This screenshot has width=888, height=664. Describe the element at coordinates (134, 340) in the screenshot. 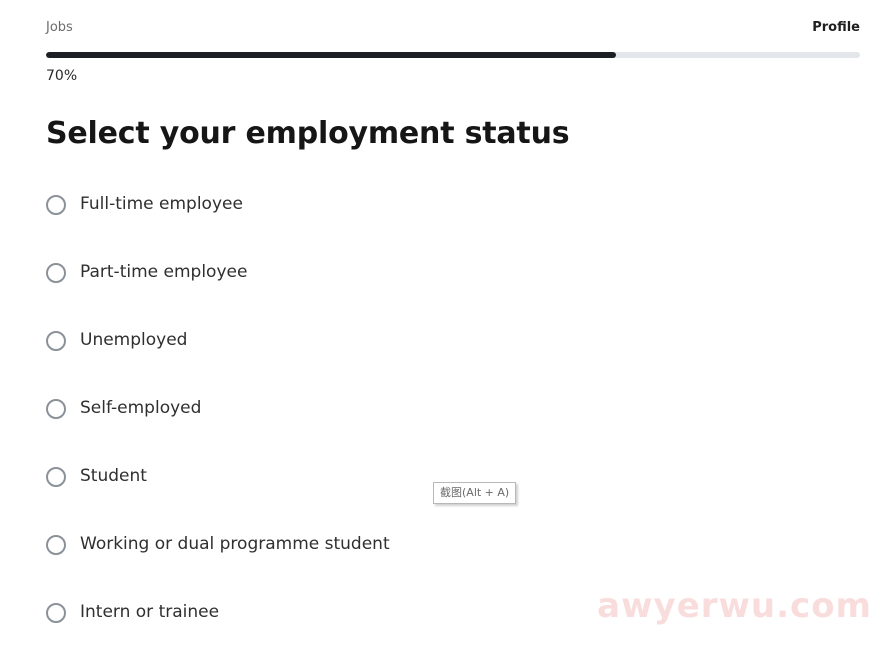

I see `option-label: Unemployed` at that location.